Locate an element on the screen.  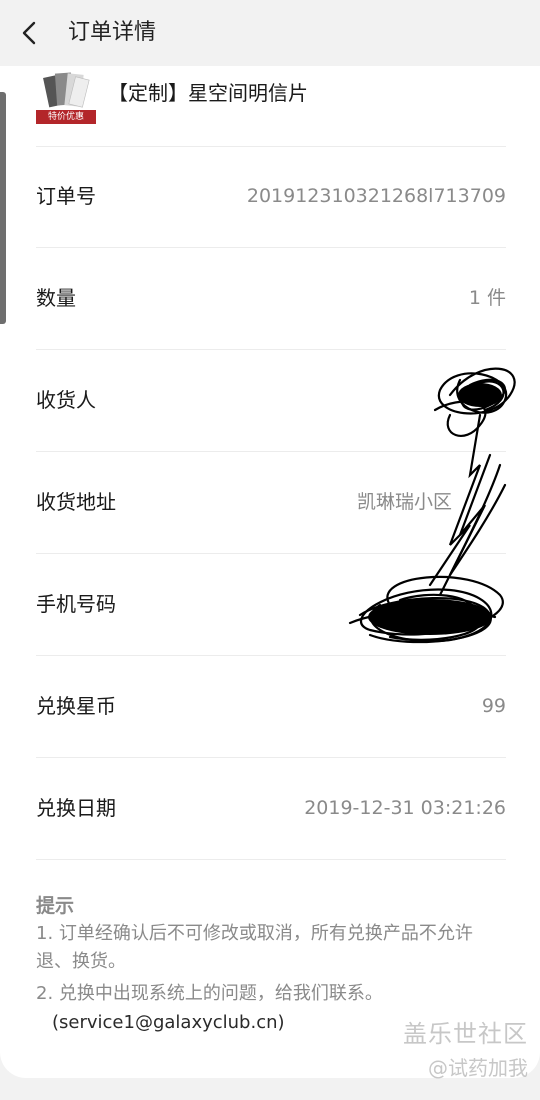
recipient-row: 收货人 is located at coordinates (271, 401).